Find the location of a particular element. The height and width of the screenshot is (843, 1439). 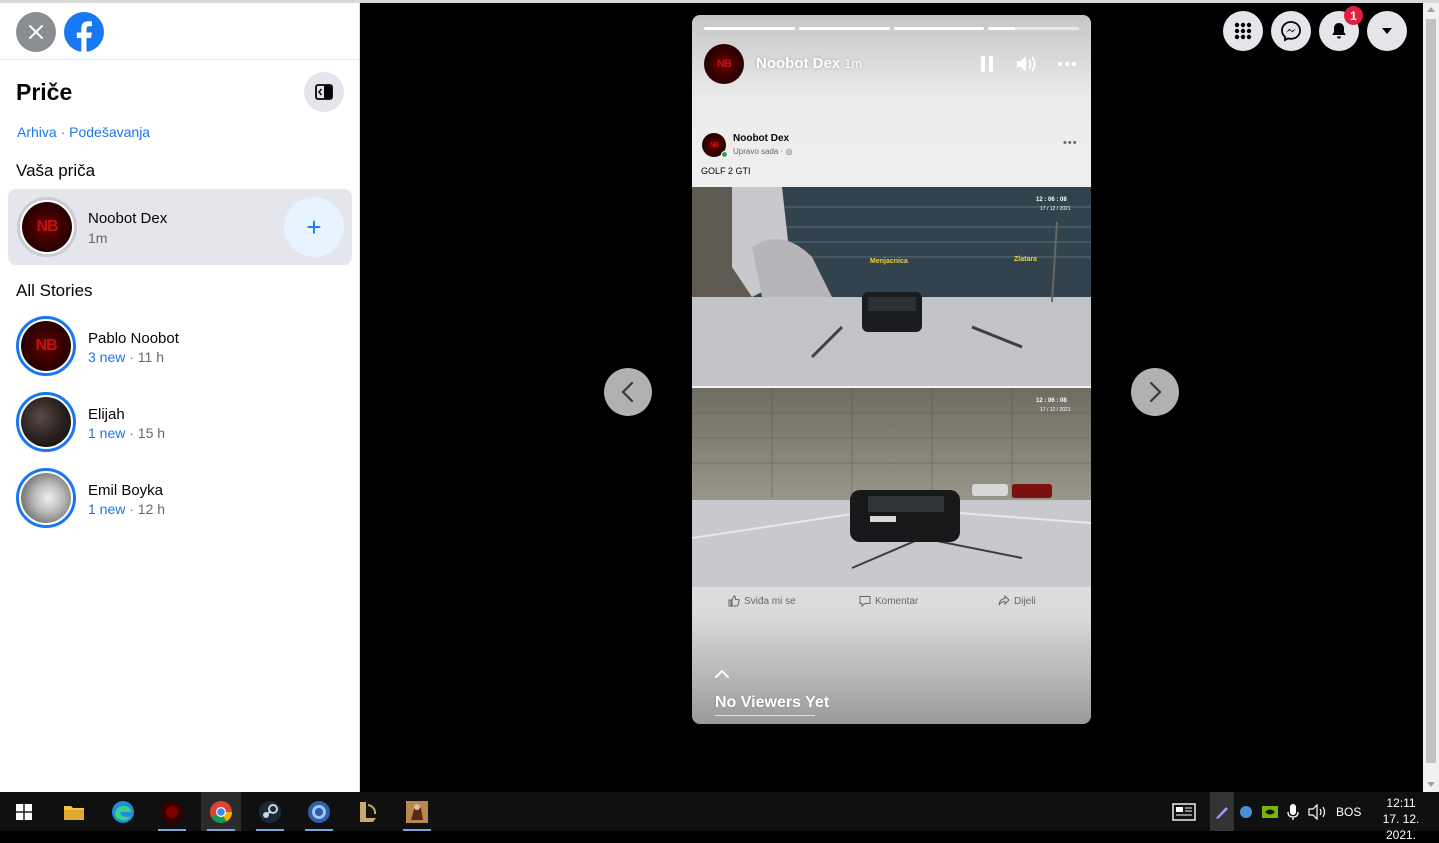

scrollbar is located at coordinates (1431, 397).